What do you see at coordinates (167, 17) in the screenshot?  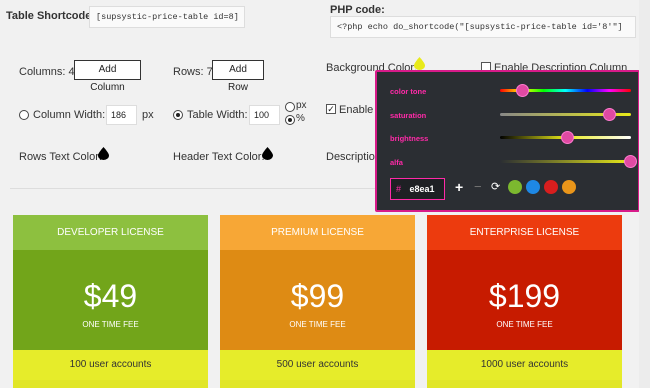 I see `shortcode-field: [supsystic-price-table id=8]` at bounding box center [167, 17].